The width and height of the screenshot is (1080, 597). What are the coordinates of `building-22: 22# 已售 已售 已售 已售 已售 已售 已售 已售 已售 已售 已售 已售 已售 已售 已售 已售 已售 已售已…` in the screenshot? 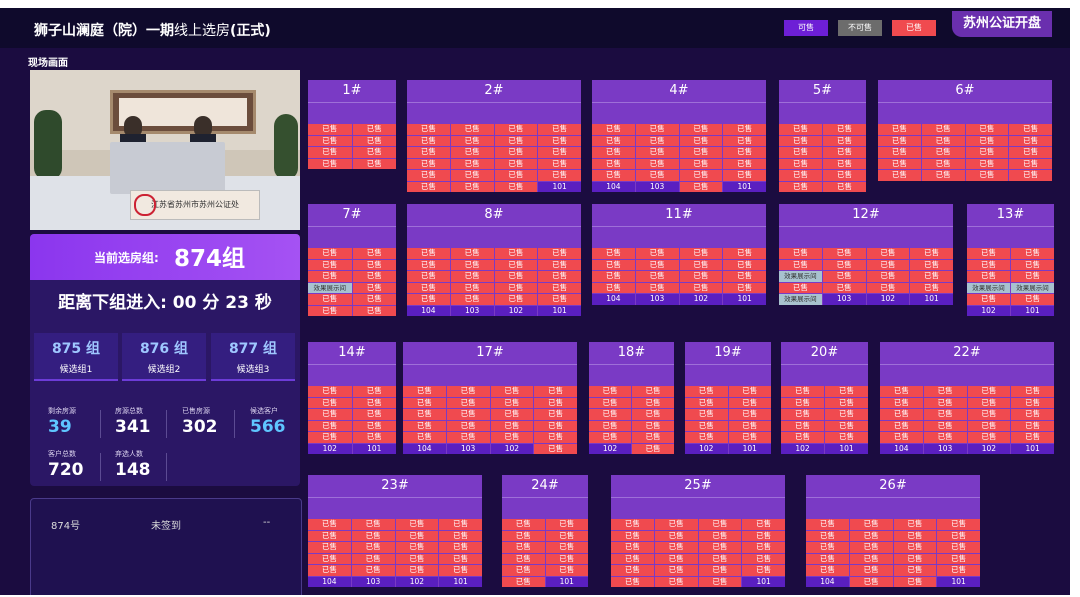 It's located at (967, 398).